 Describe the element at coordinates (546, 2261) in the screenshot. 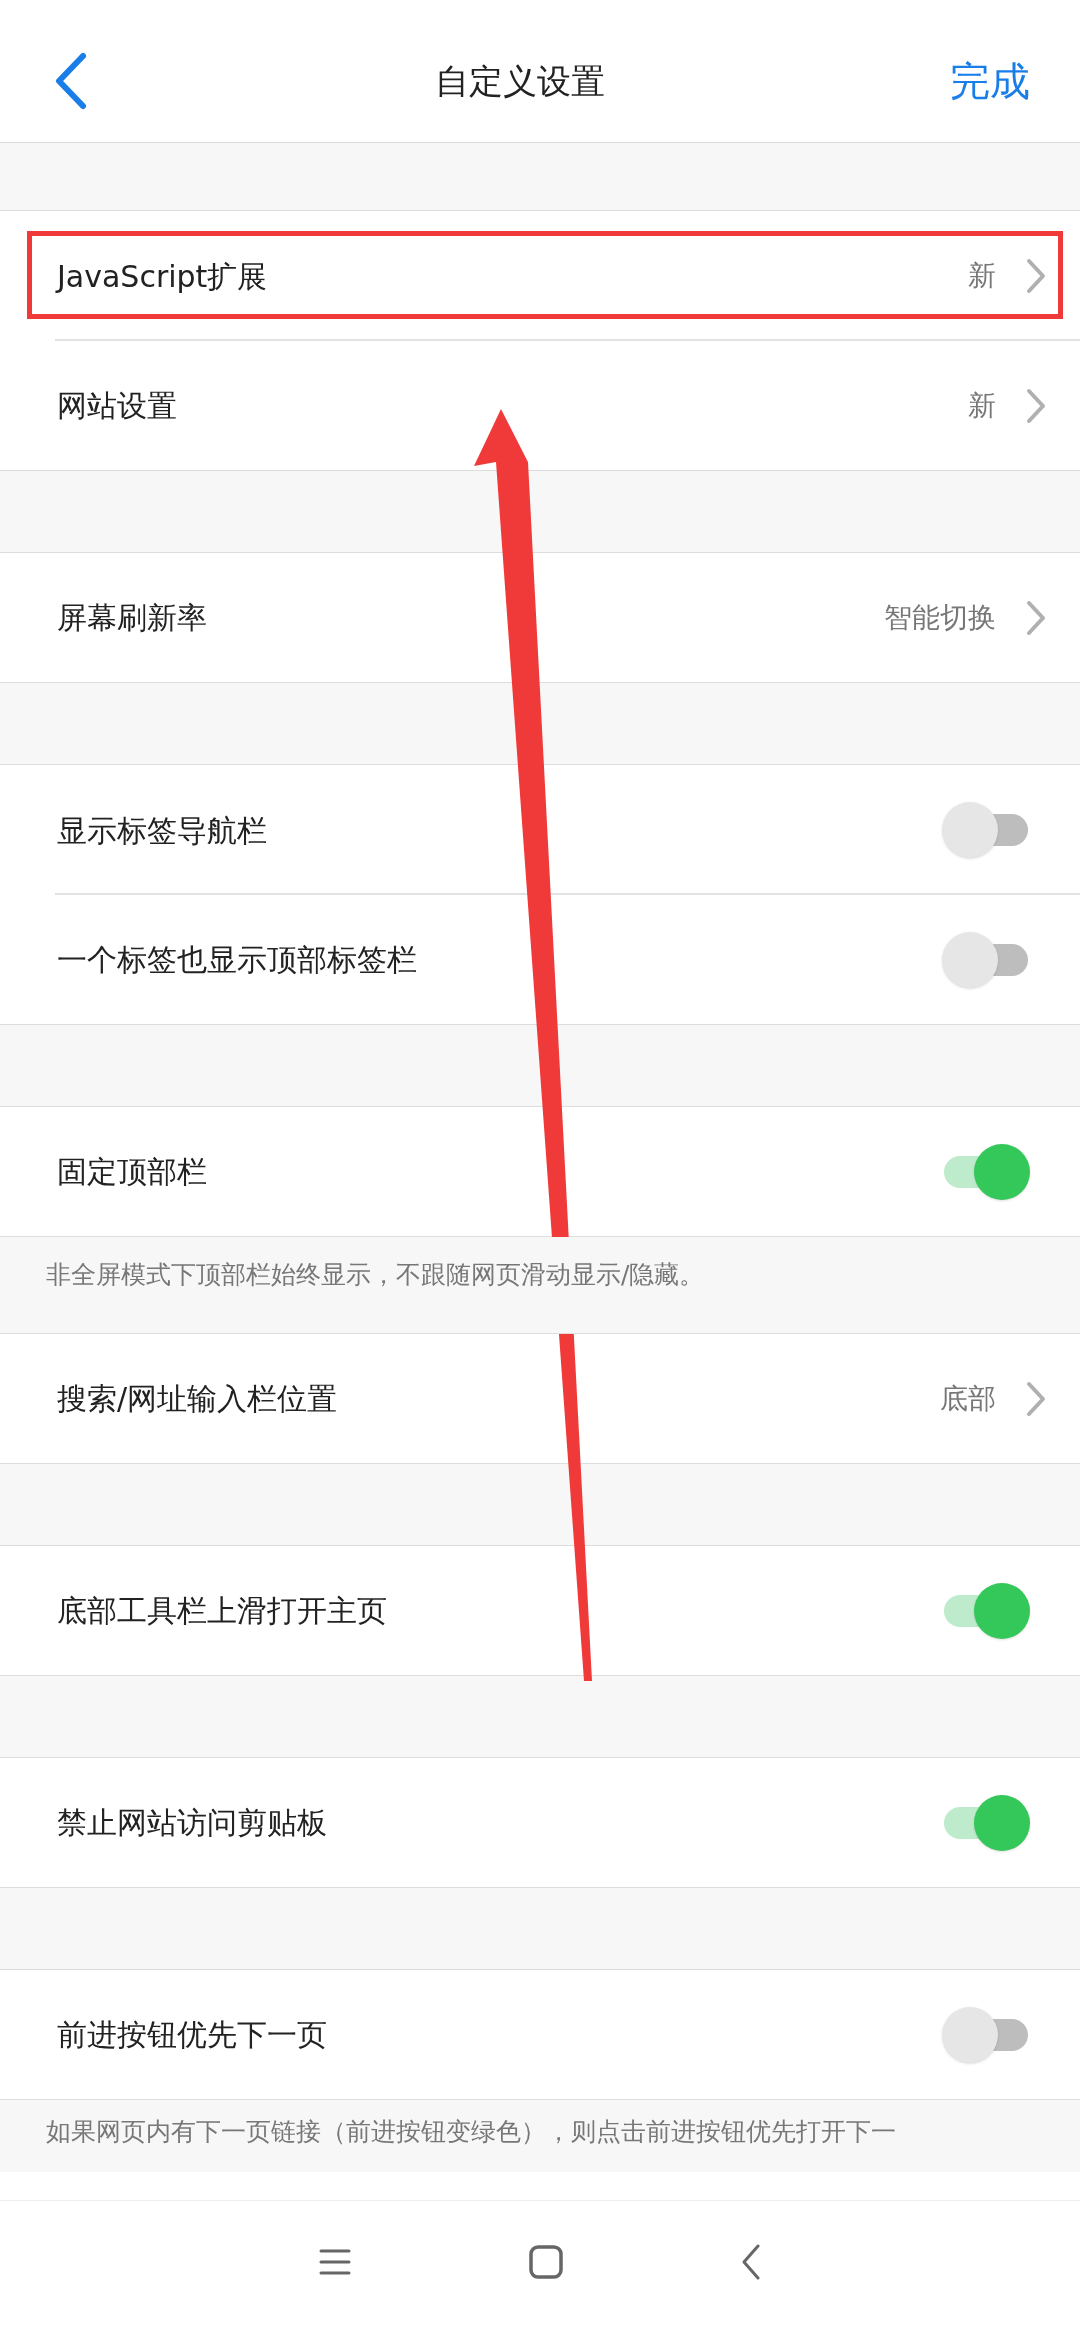

I see `square-icon` at that location.